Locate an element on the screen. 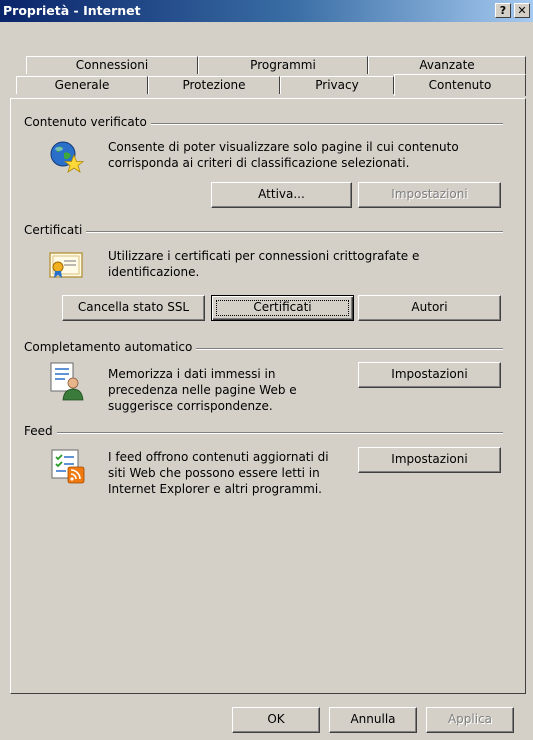 This screenshot has width=533, height=740. apply-button: Applica is located at coordinates (470, 720).